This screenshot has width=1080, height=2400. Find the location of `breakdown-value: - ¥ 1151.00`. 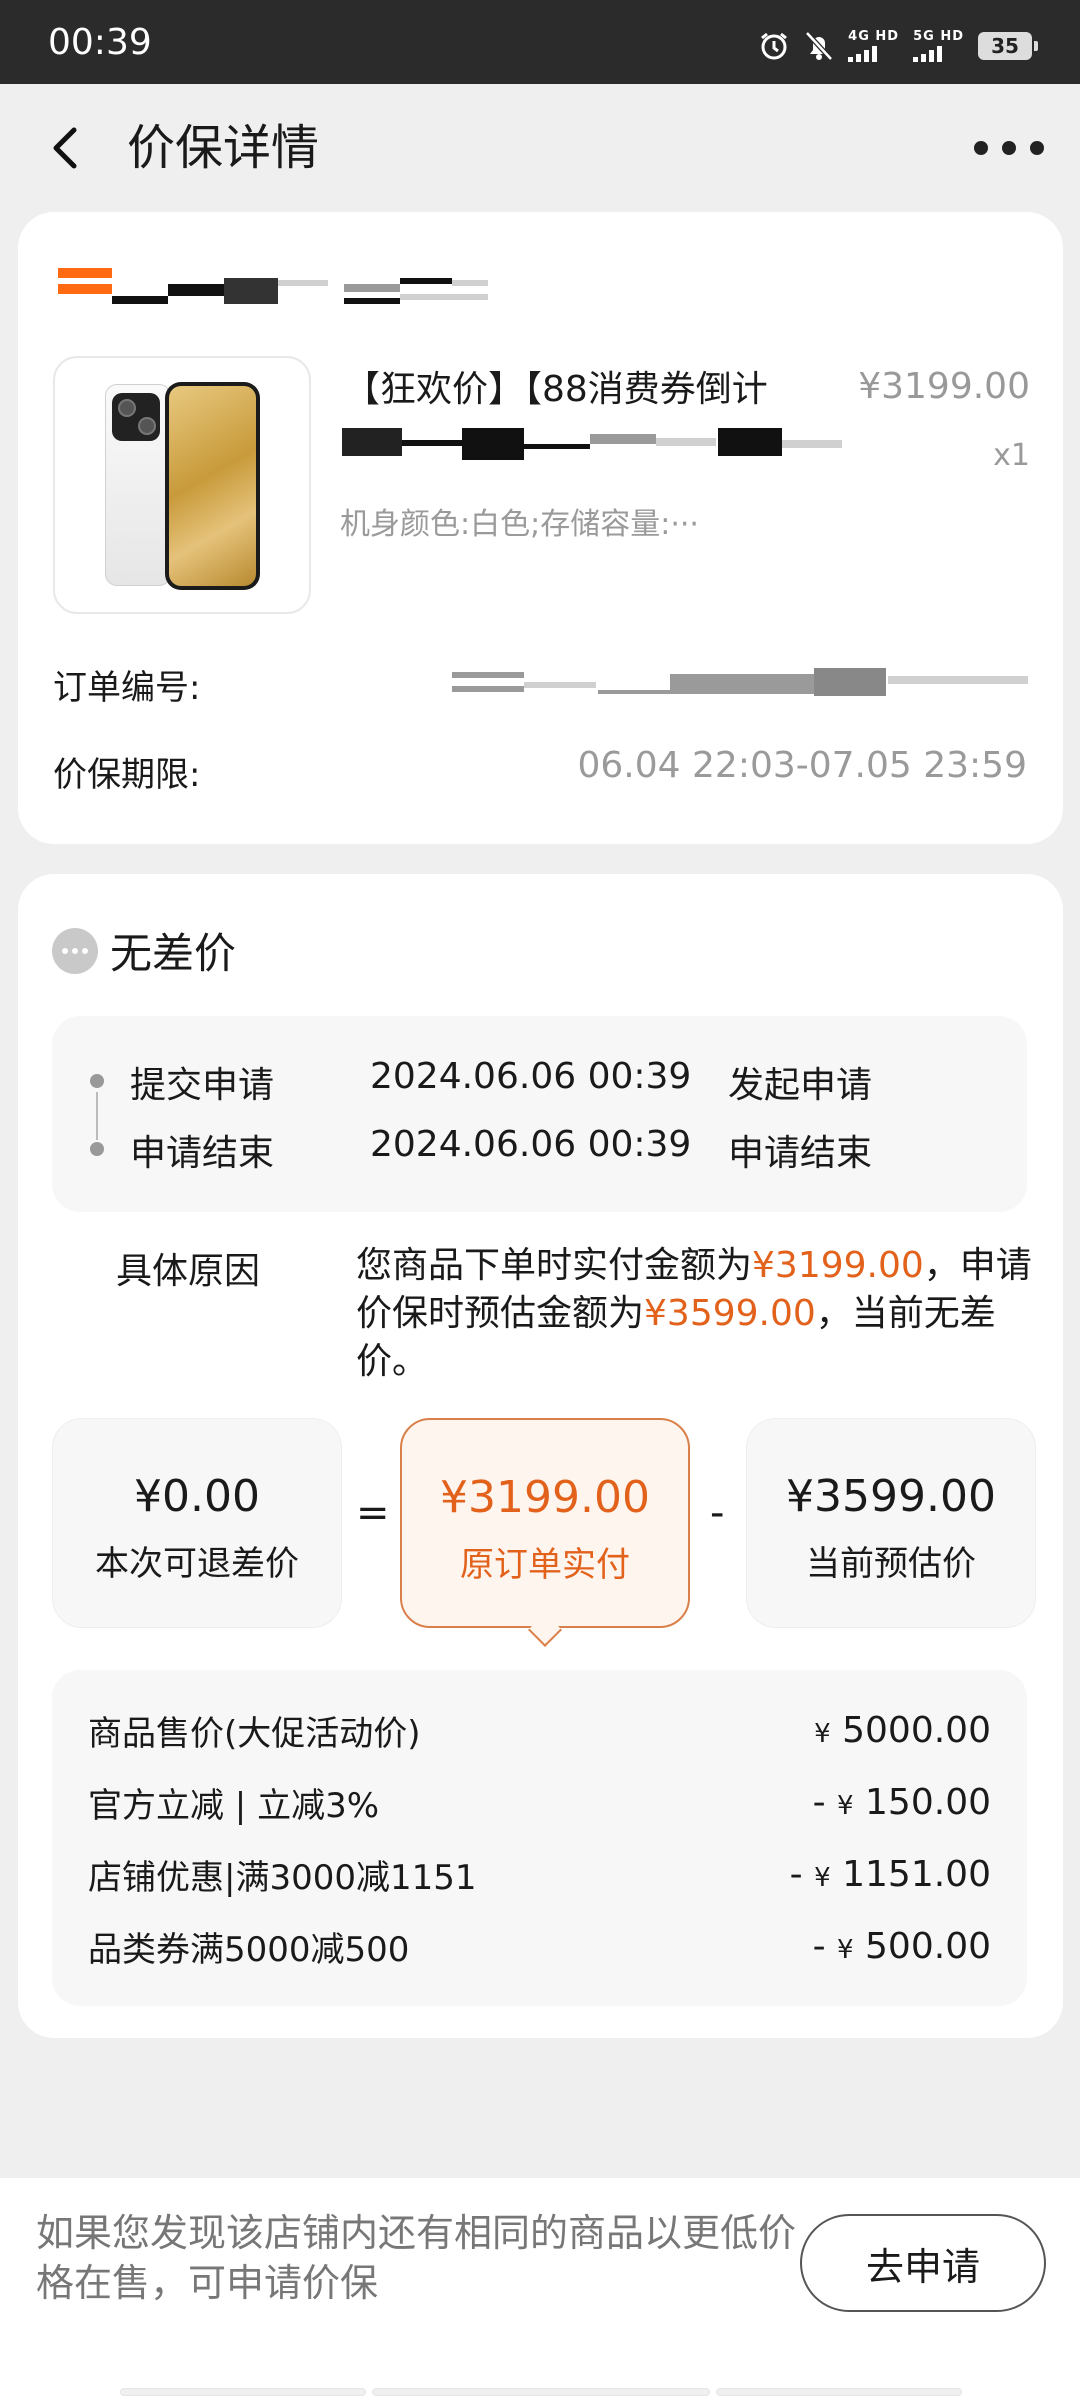

breakdown-value: - ¥ 1151.00 is located at coordinates (890, 1874).